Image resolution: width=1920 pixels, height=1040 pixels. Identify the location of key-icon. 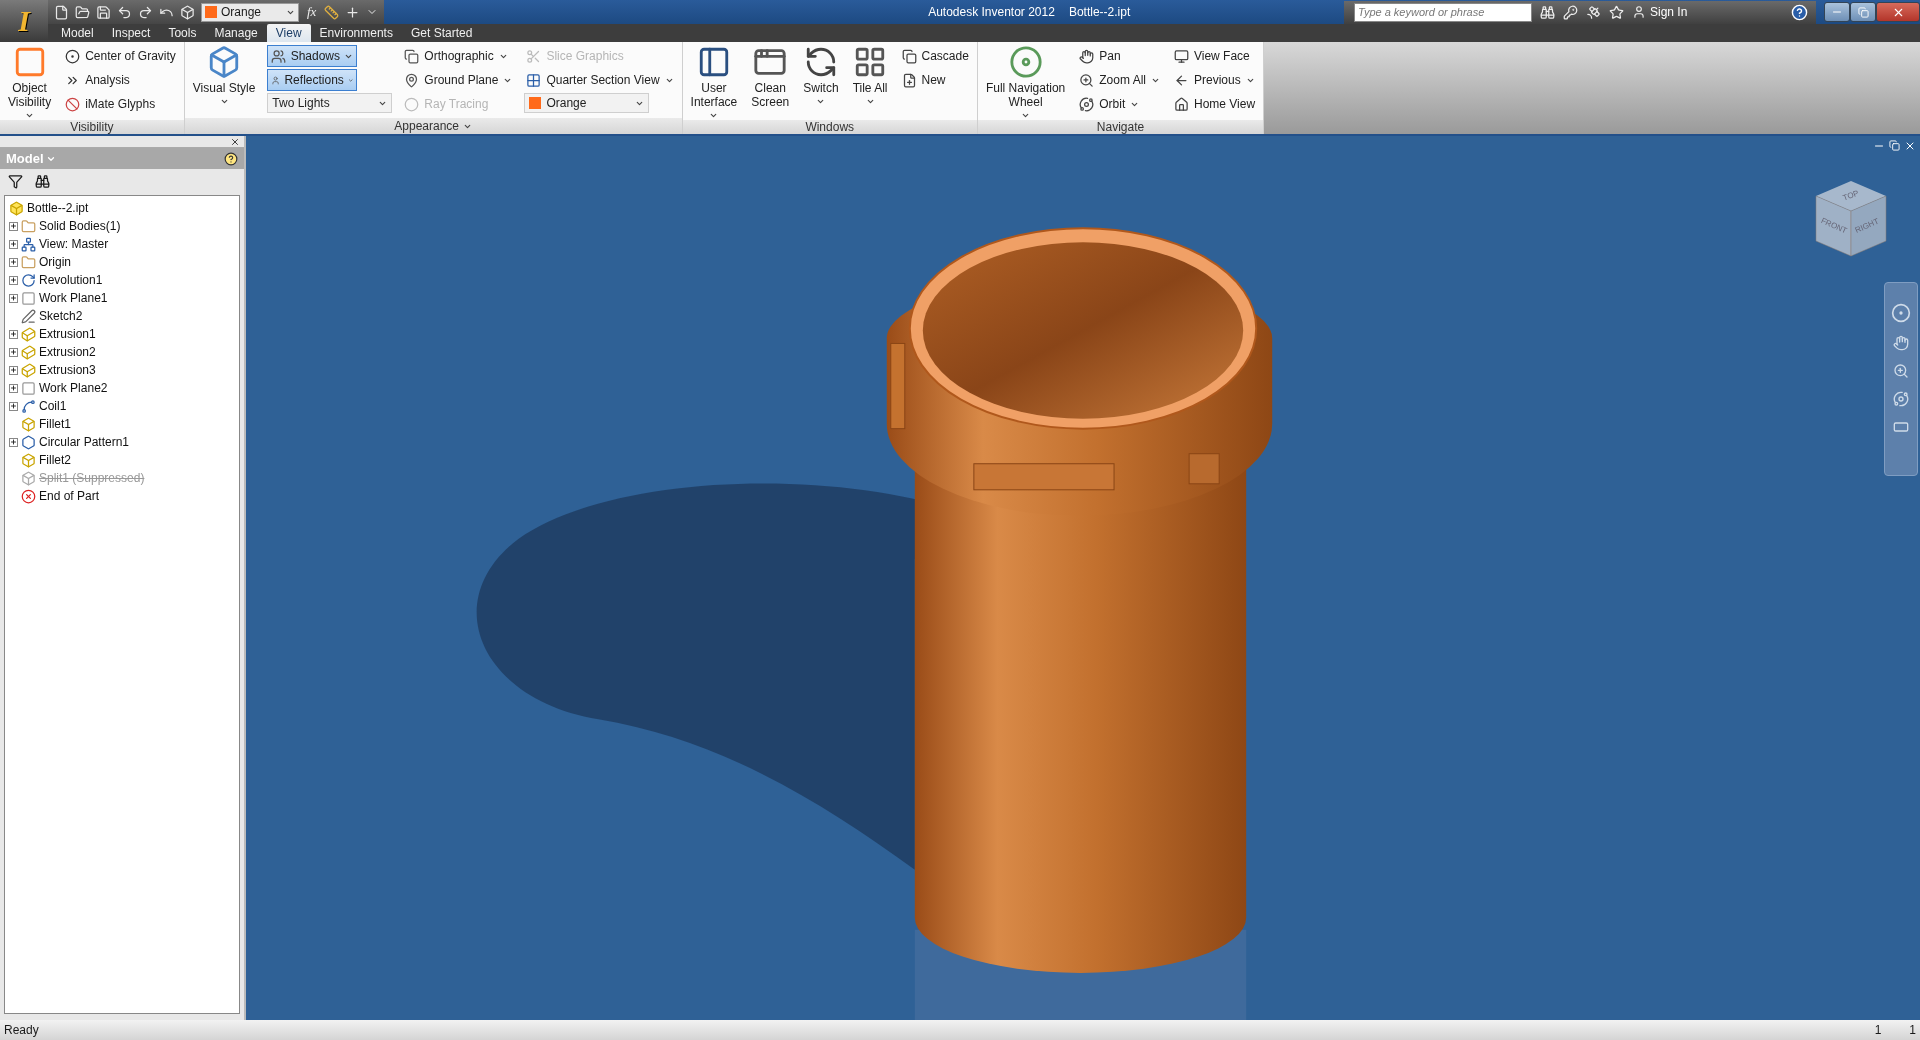
(1570, 12).